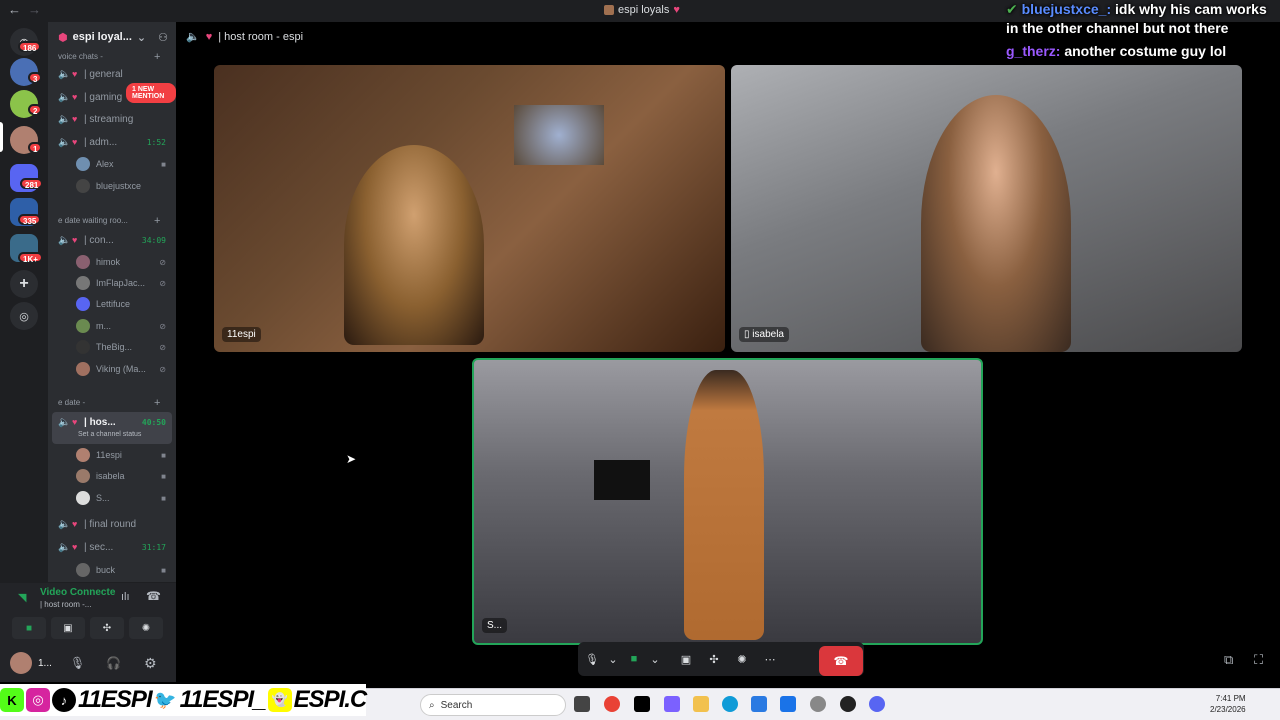 Image resolution: width=1280 pixels, height=720 pixels. I want to click on voice-user: buck ■, so click(124, 570).